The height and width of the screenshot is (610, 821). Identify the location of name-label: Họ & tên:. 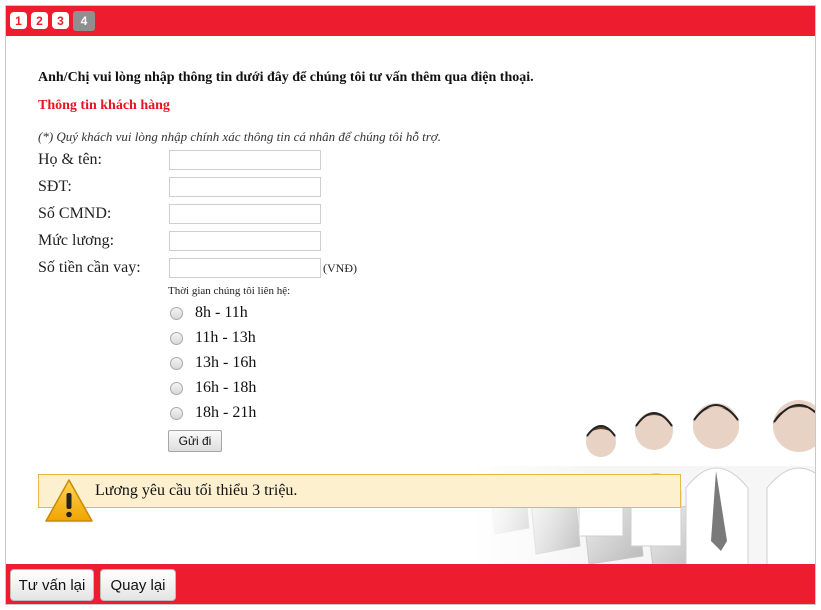
(70, 159).